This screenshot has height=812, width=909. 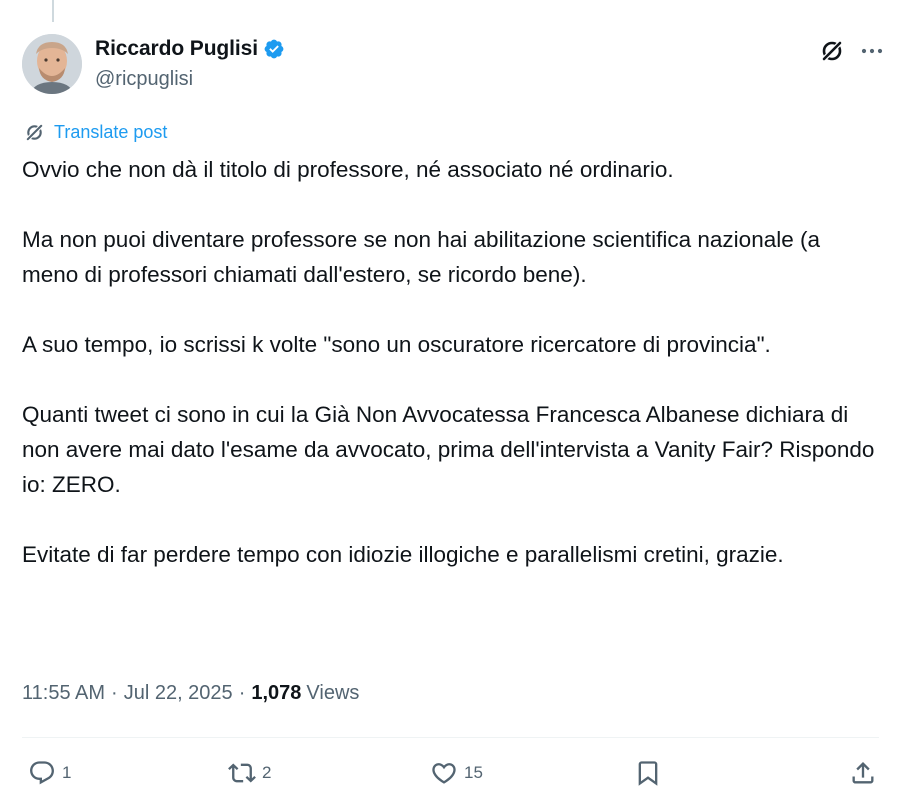 I want to click on post-time: 11:55 AM, so click(x=63, y=693).